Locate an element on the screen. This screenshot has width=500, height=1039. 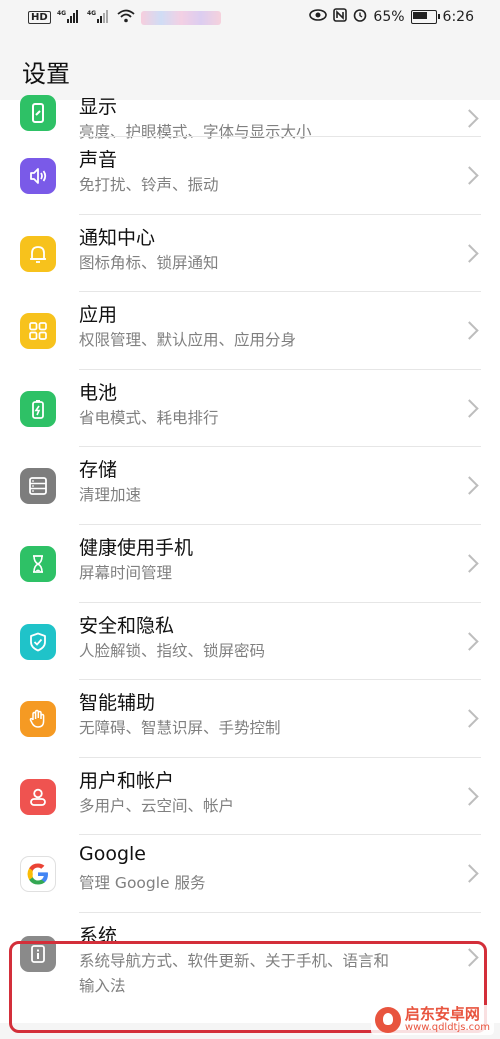
clock: 6:26 is located at coordinates (458, 17).